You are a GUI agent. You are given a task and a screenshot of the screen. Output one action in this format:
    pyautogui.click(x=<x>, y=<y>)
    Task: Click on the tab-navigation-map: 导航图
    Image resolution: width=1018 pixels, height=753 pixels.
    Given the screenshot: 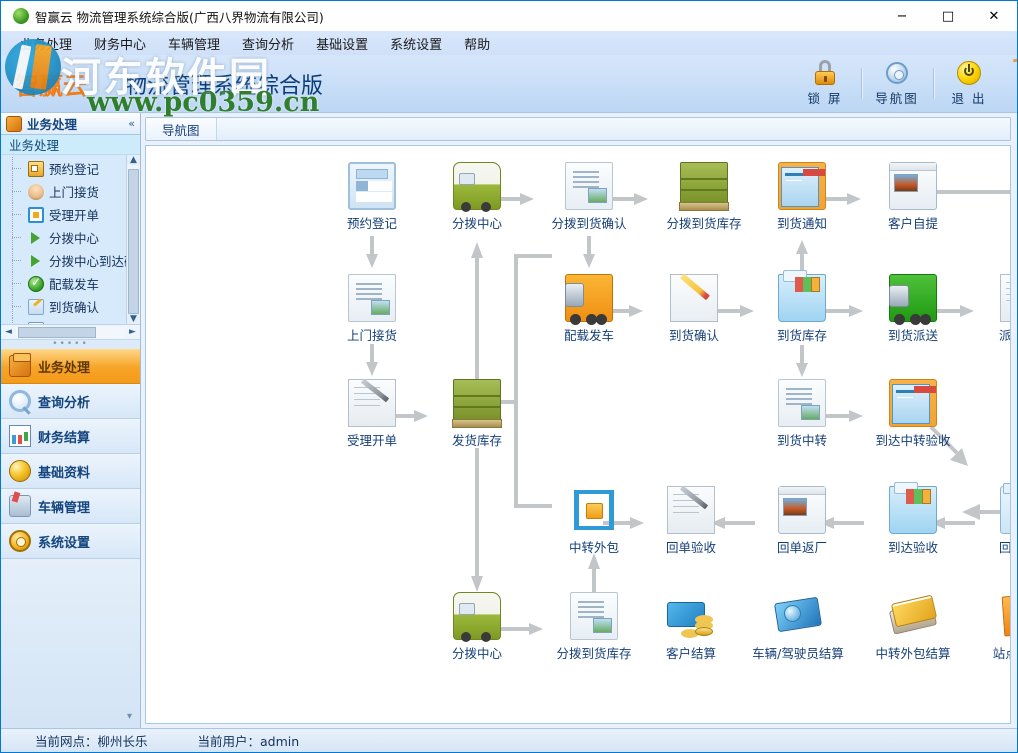 What is the action you would take?
    pyautogui.click(x=181, y=129)
    